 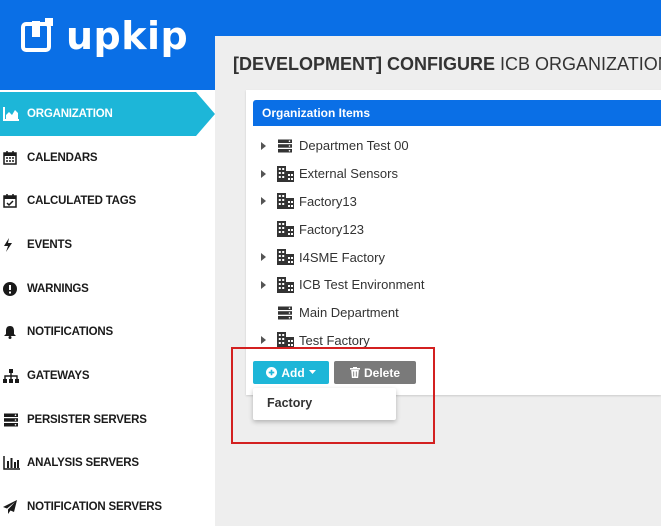 What do you see at coordinates (13, 114) in the screenshot?
I see `area-chart-icon` at bounding box center [13, 114].